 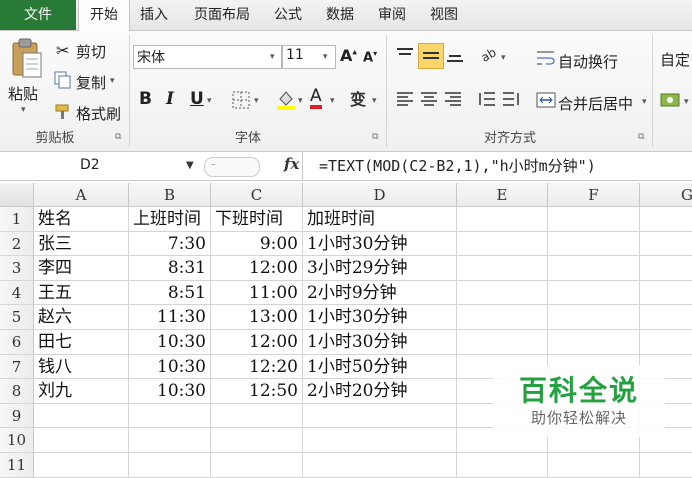 I want to click on align-center-icon, so click(x=429, y=101).